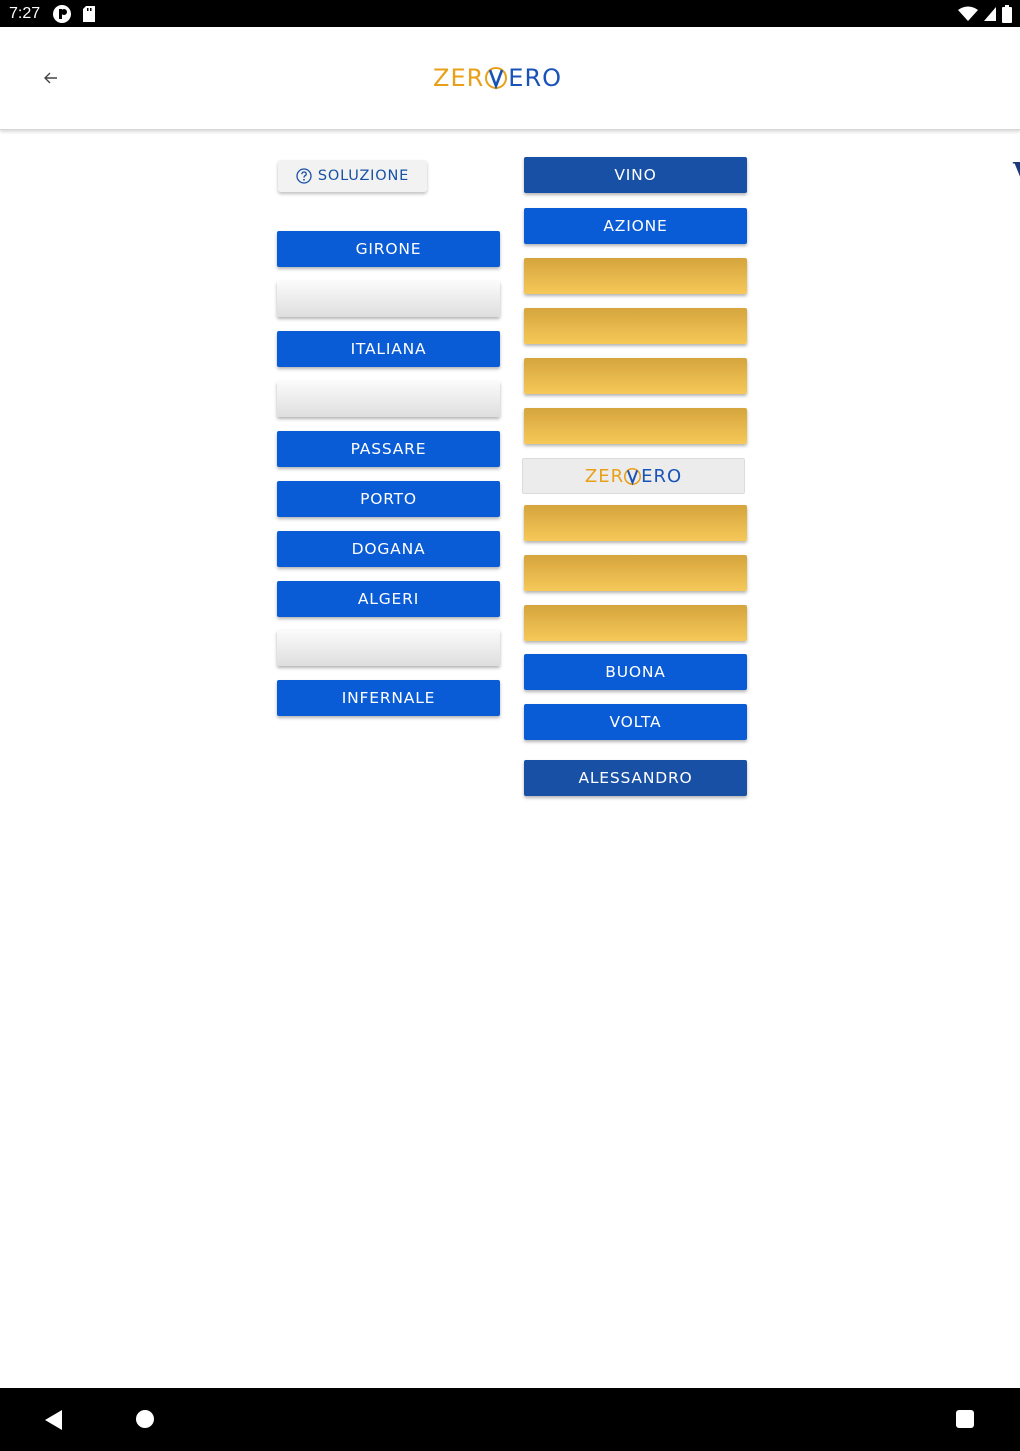  I want to click on tile-logo-v-mark-icon, so click(633, 476).